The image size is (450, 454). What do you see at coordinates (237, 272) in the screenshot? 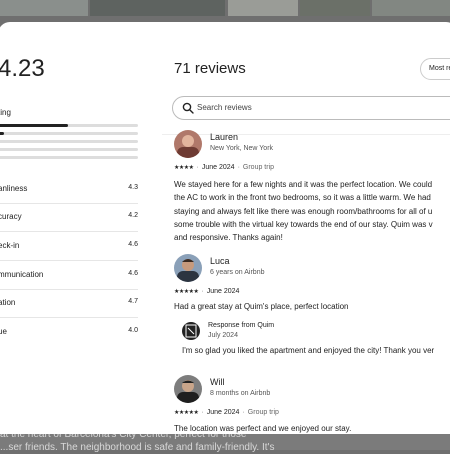
I see `reviewer-tenure: 6 years on Airbnb` at bounding box center [237, 272].